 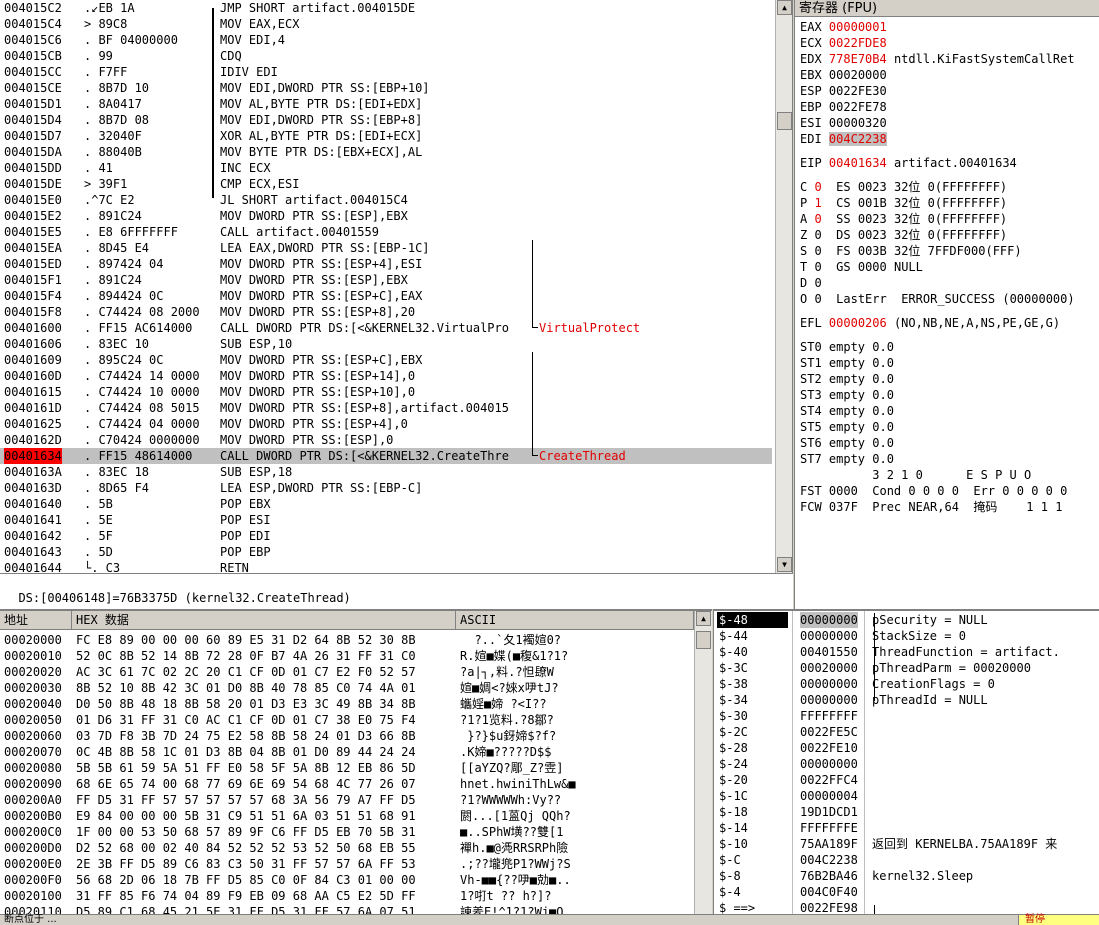 I want to click on register-eip: EIP 00401634 artifact.00401634, so click(x=908, y=163).